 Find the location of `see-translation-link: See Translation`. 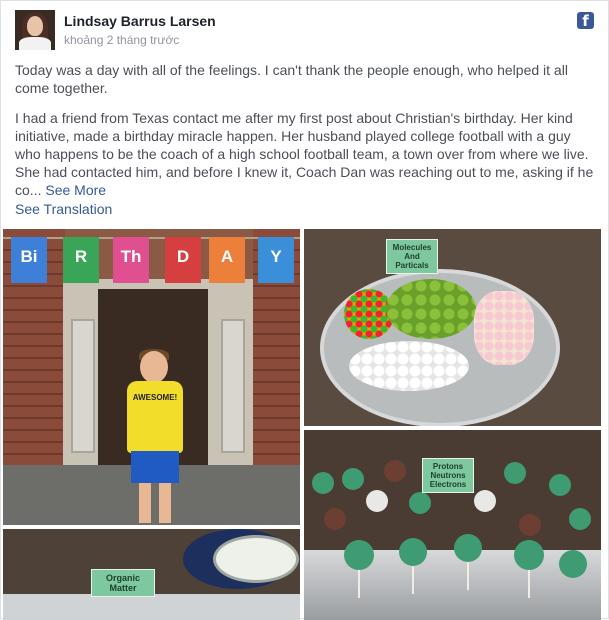

see-translation-link: See Translation is located at coordinates (63, 209).